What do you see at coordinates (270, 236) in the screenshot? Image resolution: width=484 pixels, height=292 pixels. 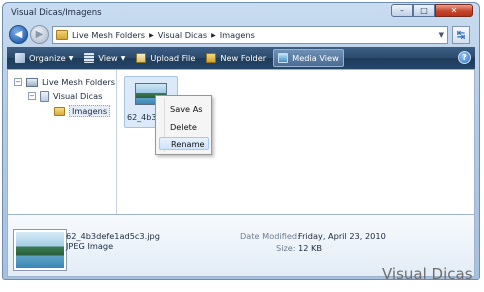 I see `date-modified-label: Date Modified:` at bounding box center [270, 236].